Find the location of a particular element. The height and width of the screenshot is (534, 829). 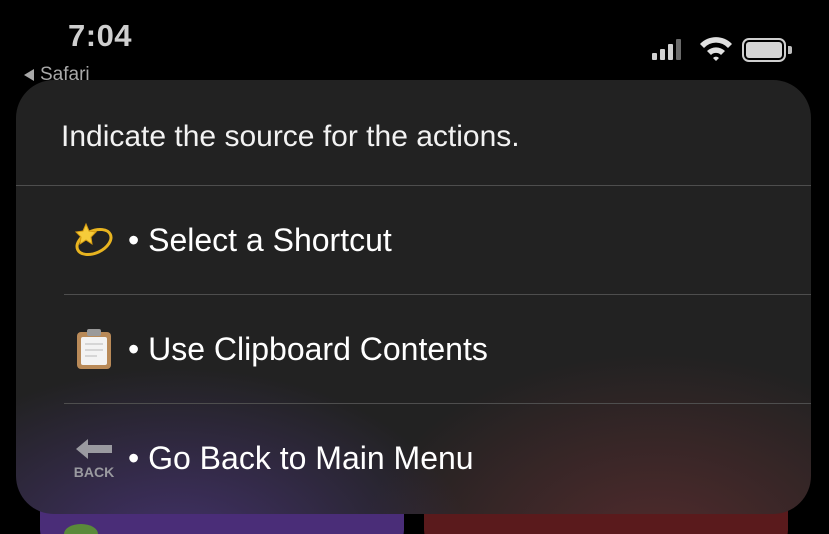

menu-prompt: Indicate the source for the actions. is located at coordinates (290, 136).